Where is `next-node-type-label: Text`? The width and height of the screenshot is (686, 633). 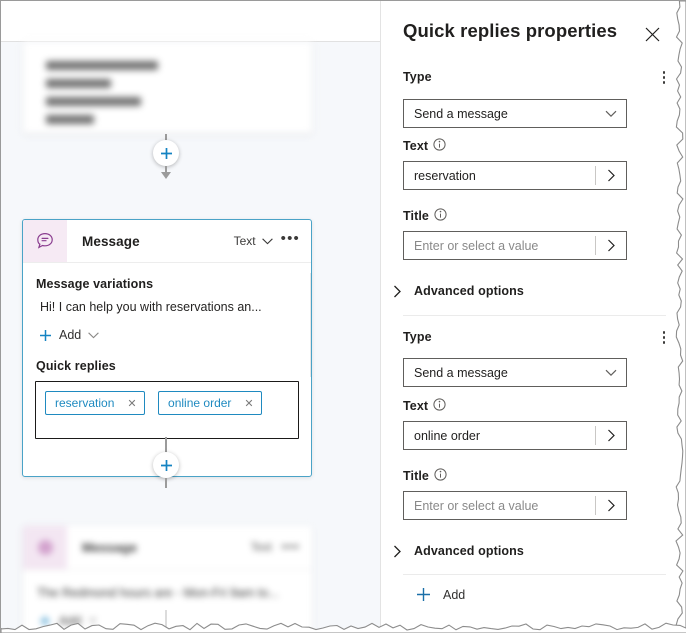 next-node-type-label: Text is located at coordinates (261, 547).